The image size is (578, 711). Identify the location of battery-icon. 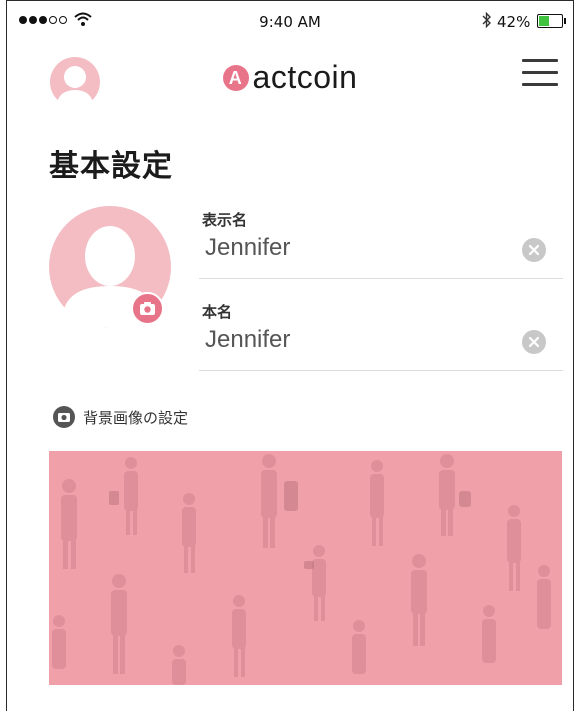
(551, 21).